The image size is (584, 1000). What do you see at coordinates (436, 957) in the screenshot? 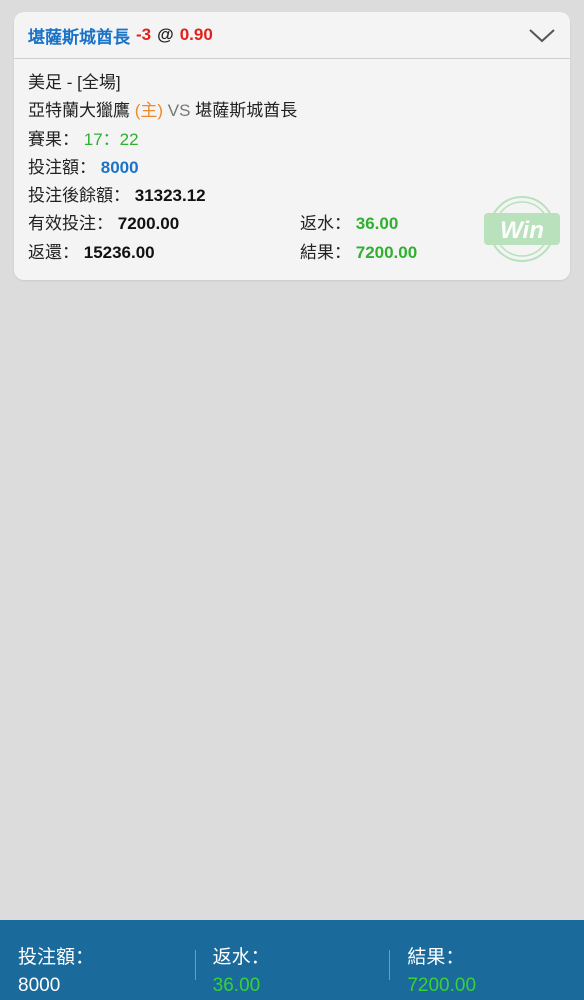
I see `footer-result-label: 結果：` at bounding box center [436, 957].